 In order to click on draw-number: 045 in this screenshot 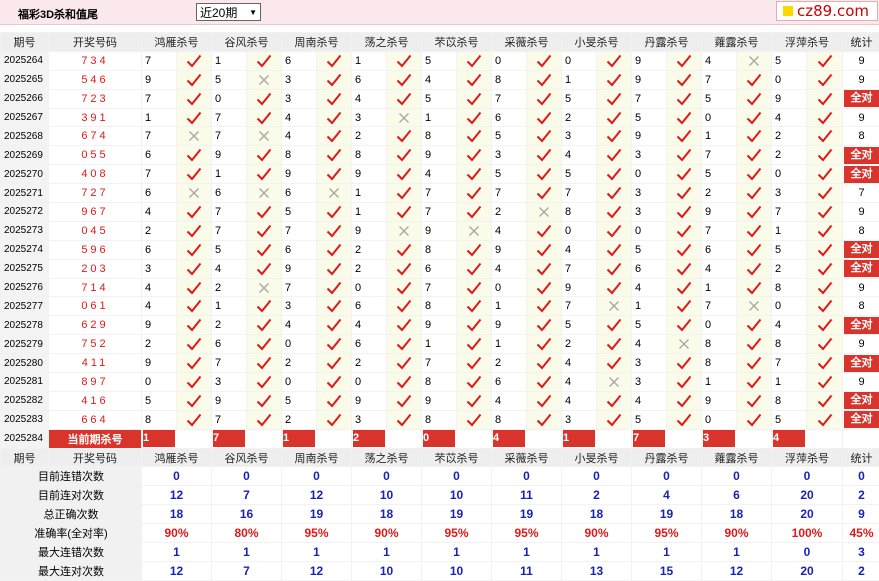, I will do `click(95, 230)`.